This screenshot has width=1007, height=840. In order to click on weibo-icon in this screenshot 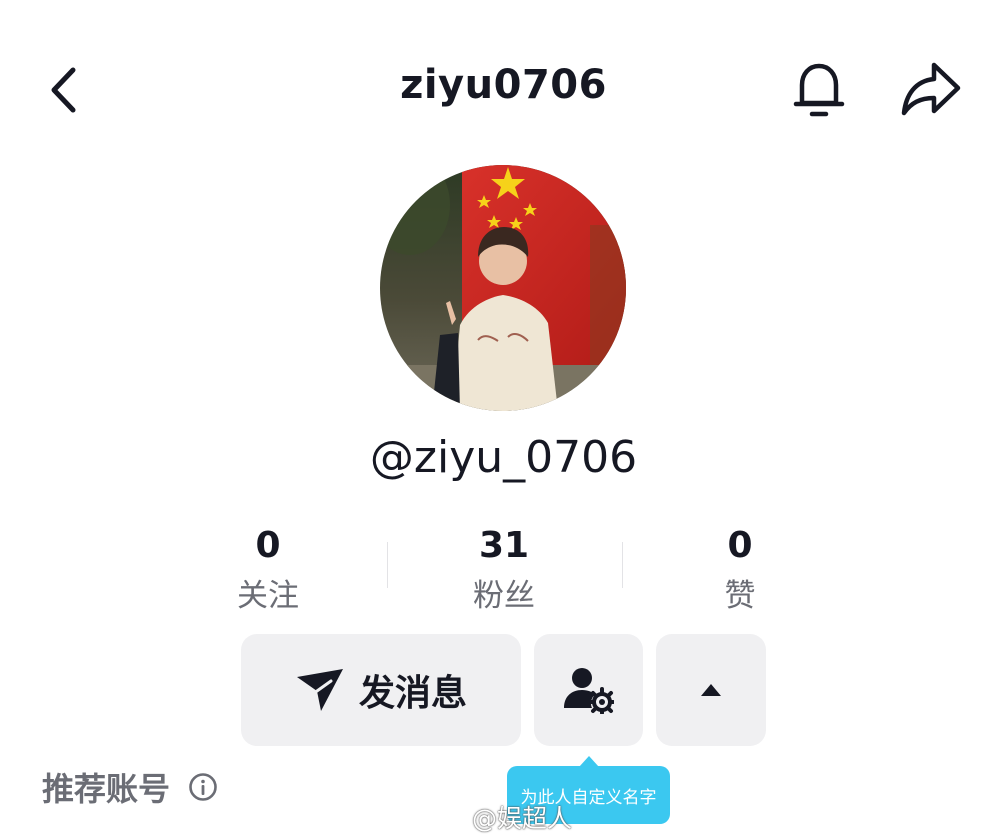, I will do `click(447, 819)`.